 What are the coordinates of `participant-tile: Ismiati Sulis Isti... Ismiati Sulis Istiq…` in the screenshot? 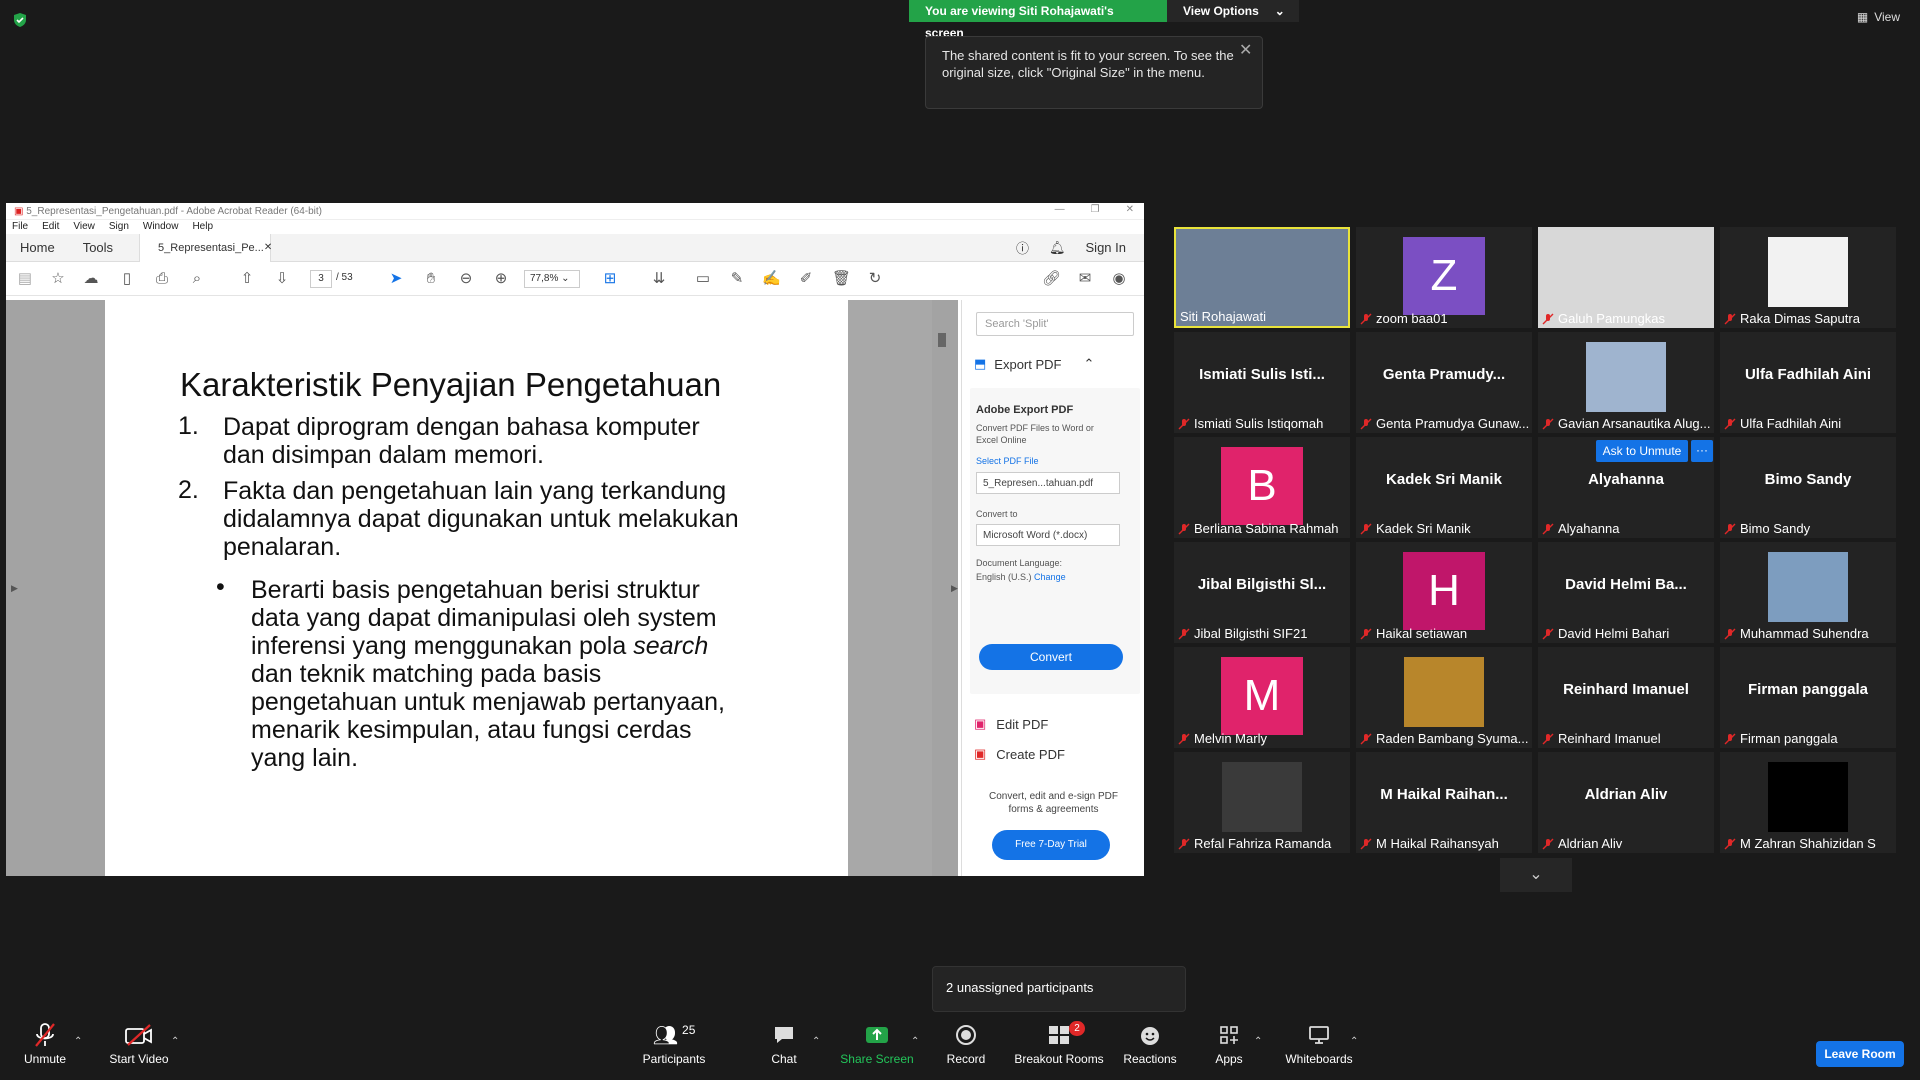 It's located at (1262, 382).